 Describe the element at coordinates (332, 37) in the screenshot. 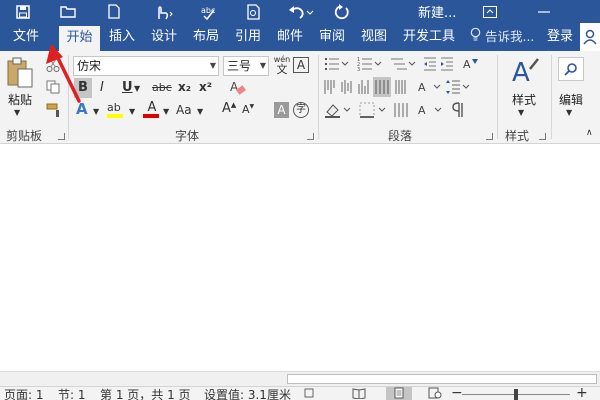

I see `tab-review: 审阅` at that location.